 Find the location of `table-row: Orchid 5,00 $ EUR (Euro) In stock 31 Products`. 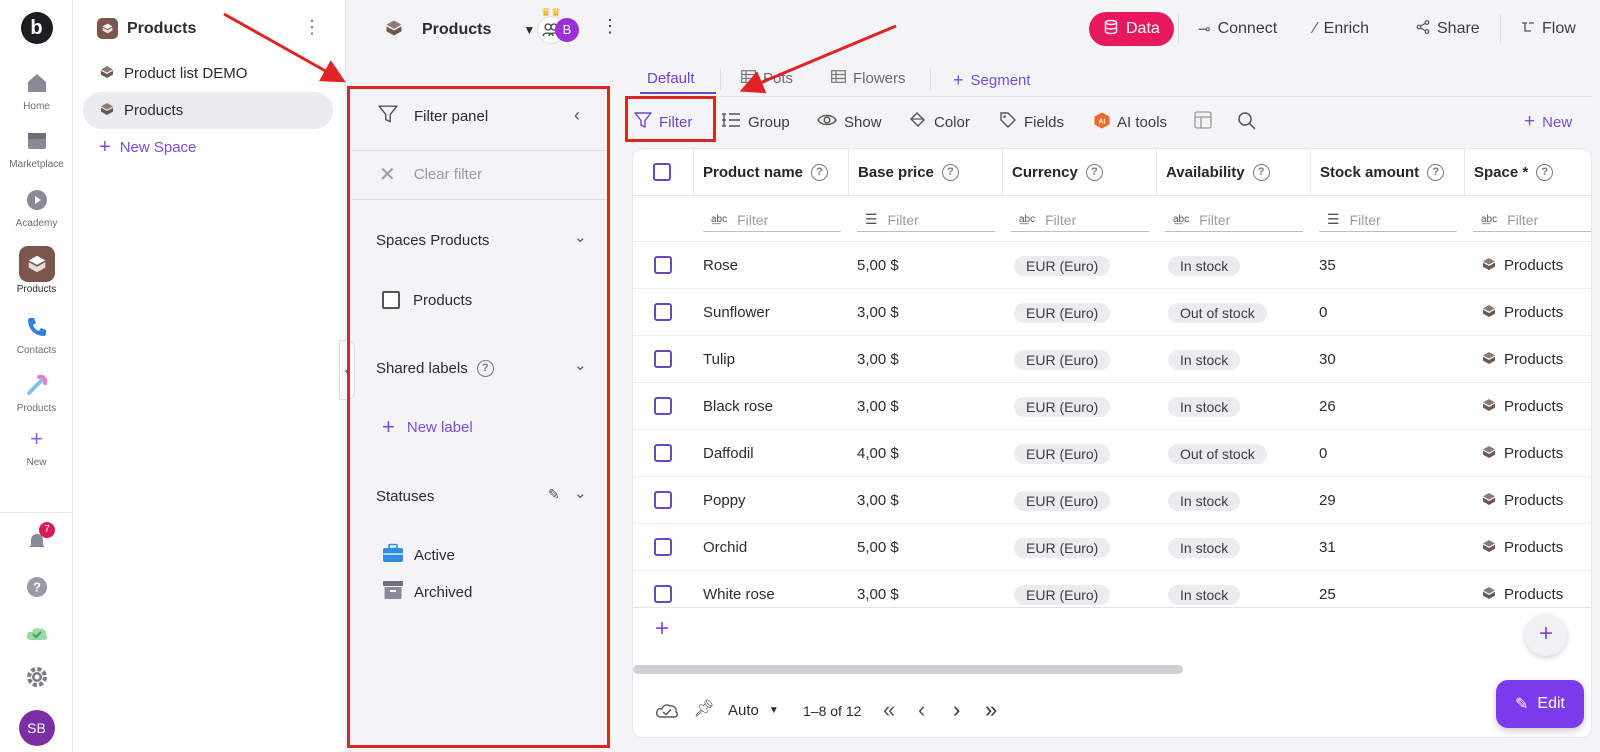

table-row: Orchid 5,00 $ EUR (Euro) In stock 31 Products is located at coordinates (1112, 547).